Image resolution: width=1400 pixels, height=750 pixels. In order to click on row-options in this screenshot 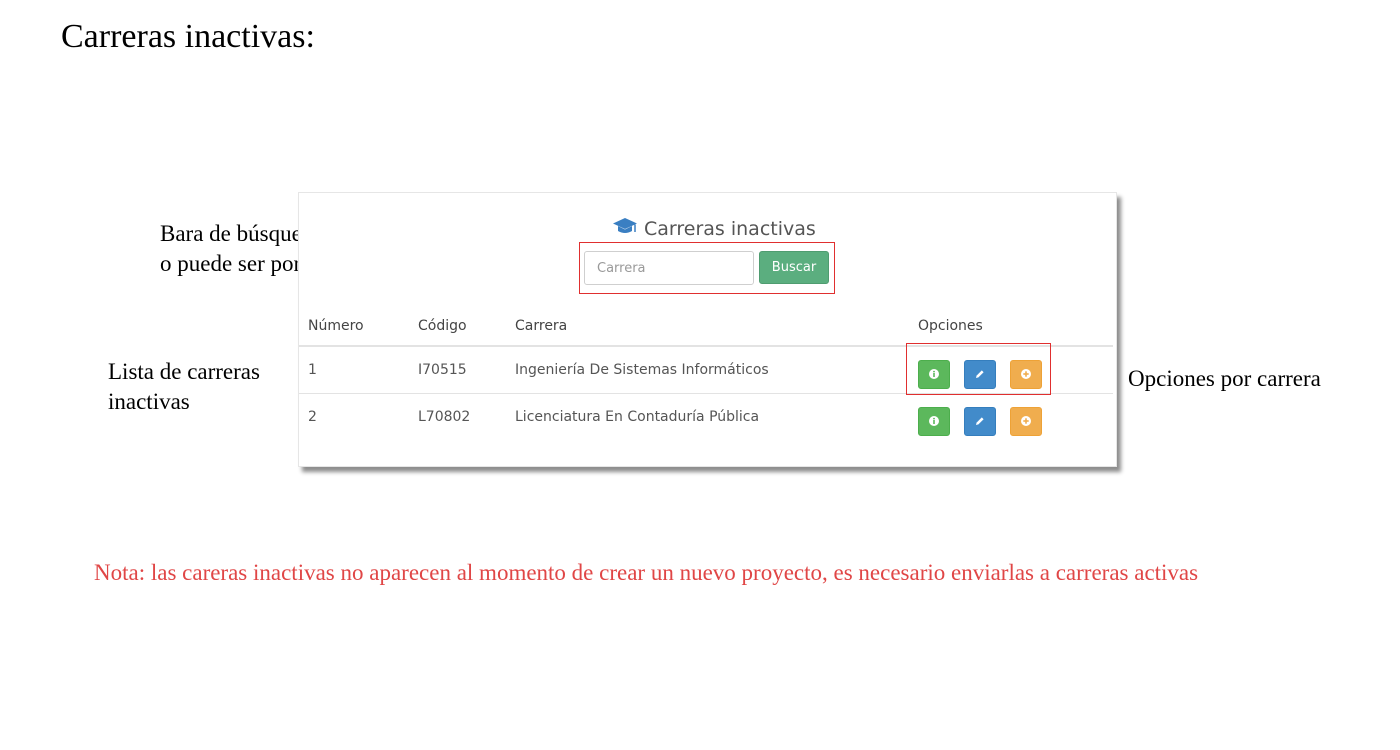, I will do `click(1015, 421)`.